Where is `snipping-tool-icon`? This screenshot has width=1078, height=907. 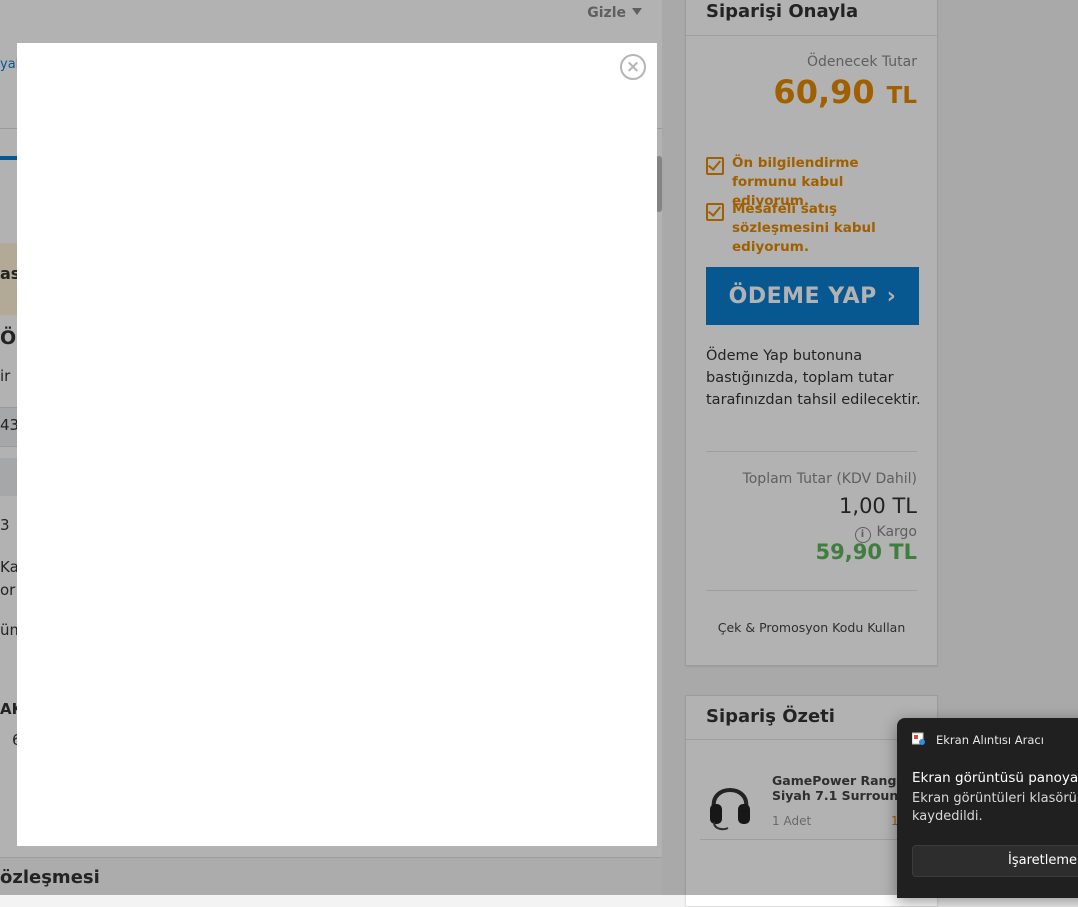 snipping-tool-icon is located at coordinates (918, 738).